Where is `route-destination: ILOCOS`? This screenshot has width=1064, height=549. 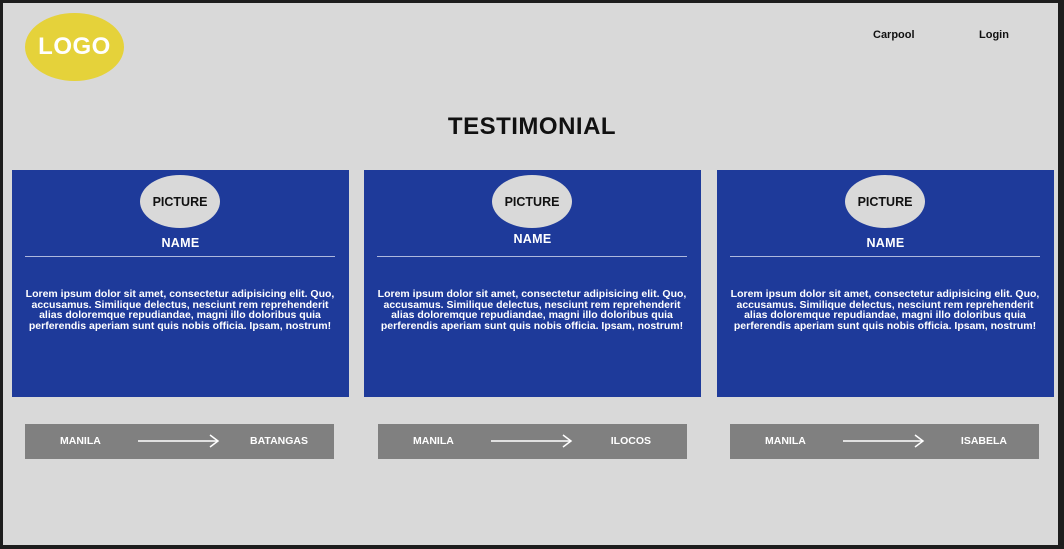
route-destination: ILOCOS is located at coordinates (630, 441).